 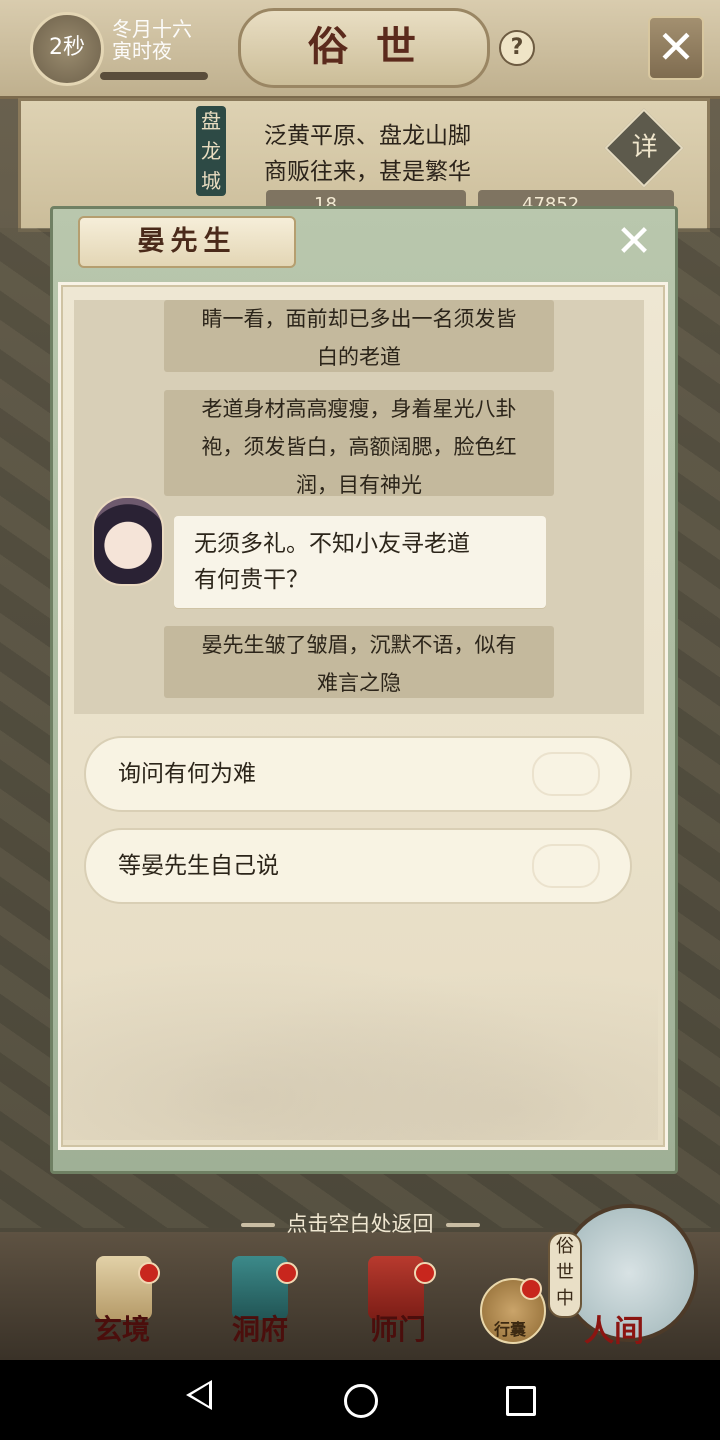 I want to click on narration-line: 晏先生皱了皱眉，沉默不语，似有, so click(x=359, y=645).